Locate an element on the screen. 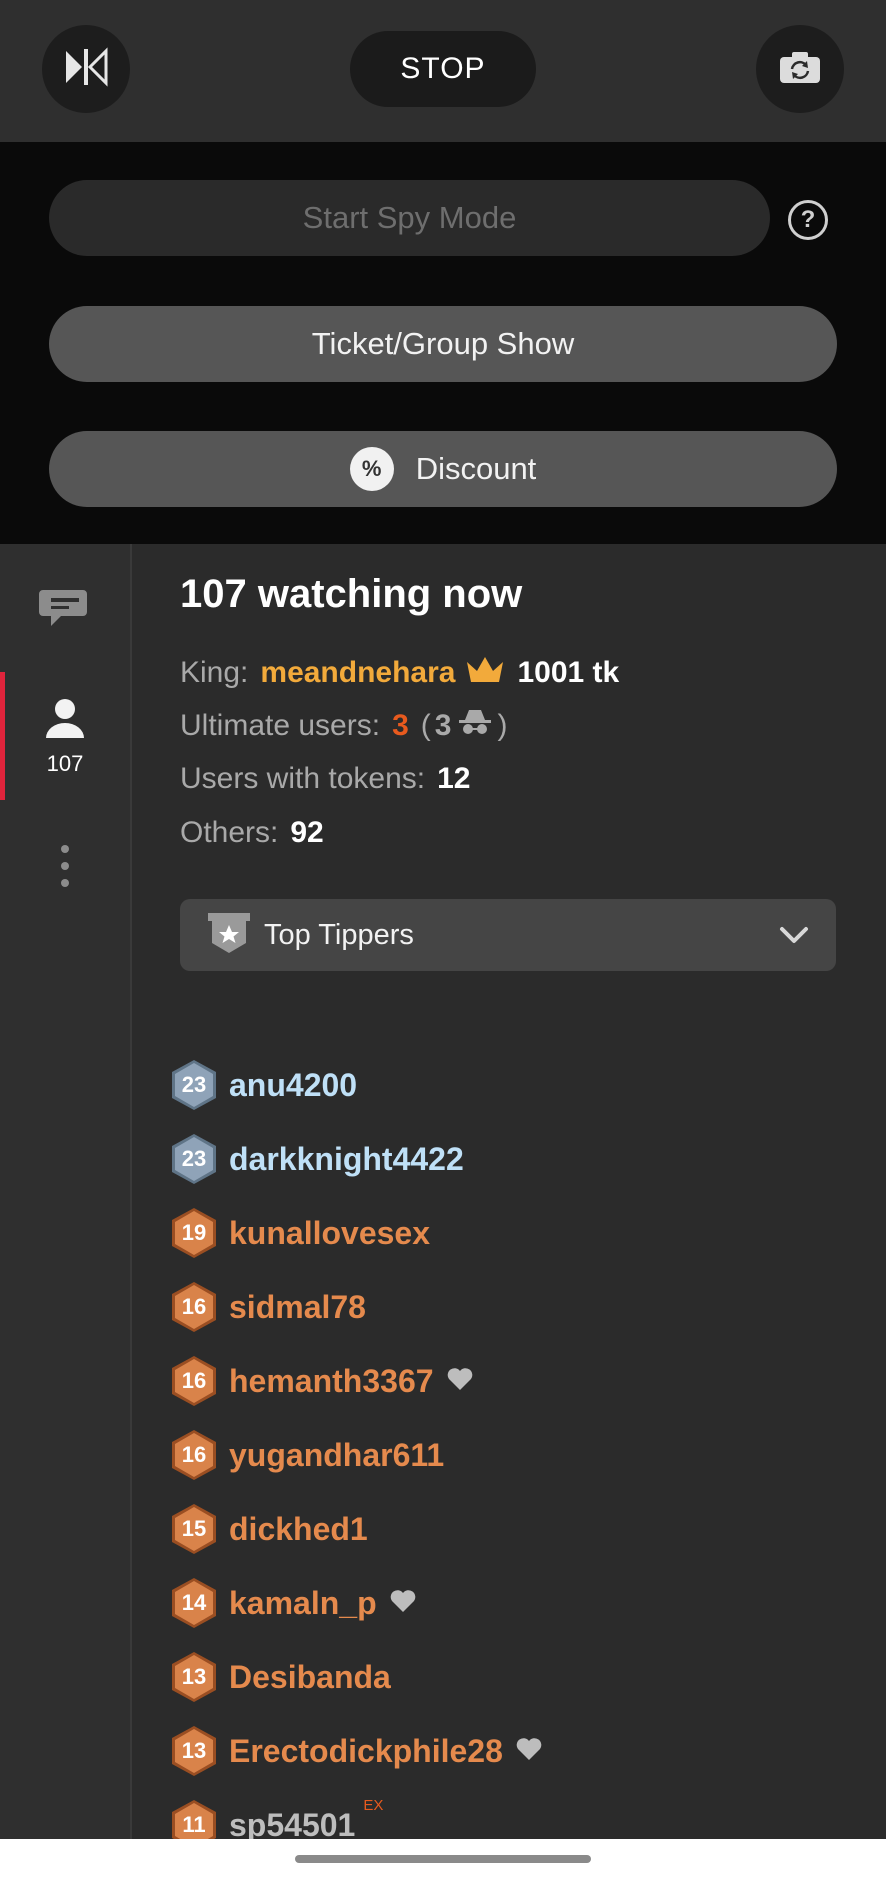  level-number: 14 is located at coordinates (194, 1602).